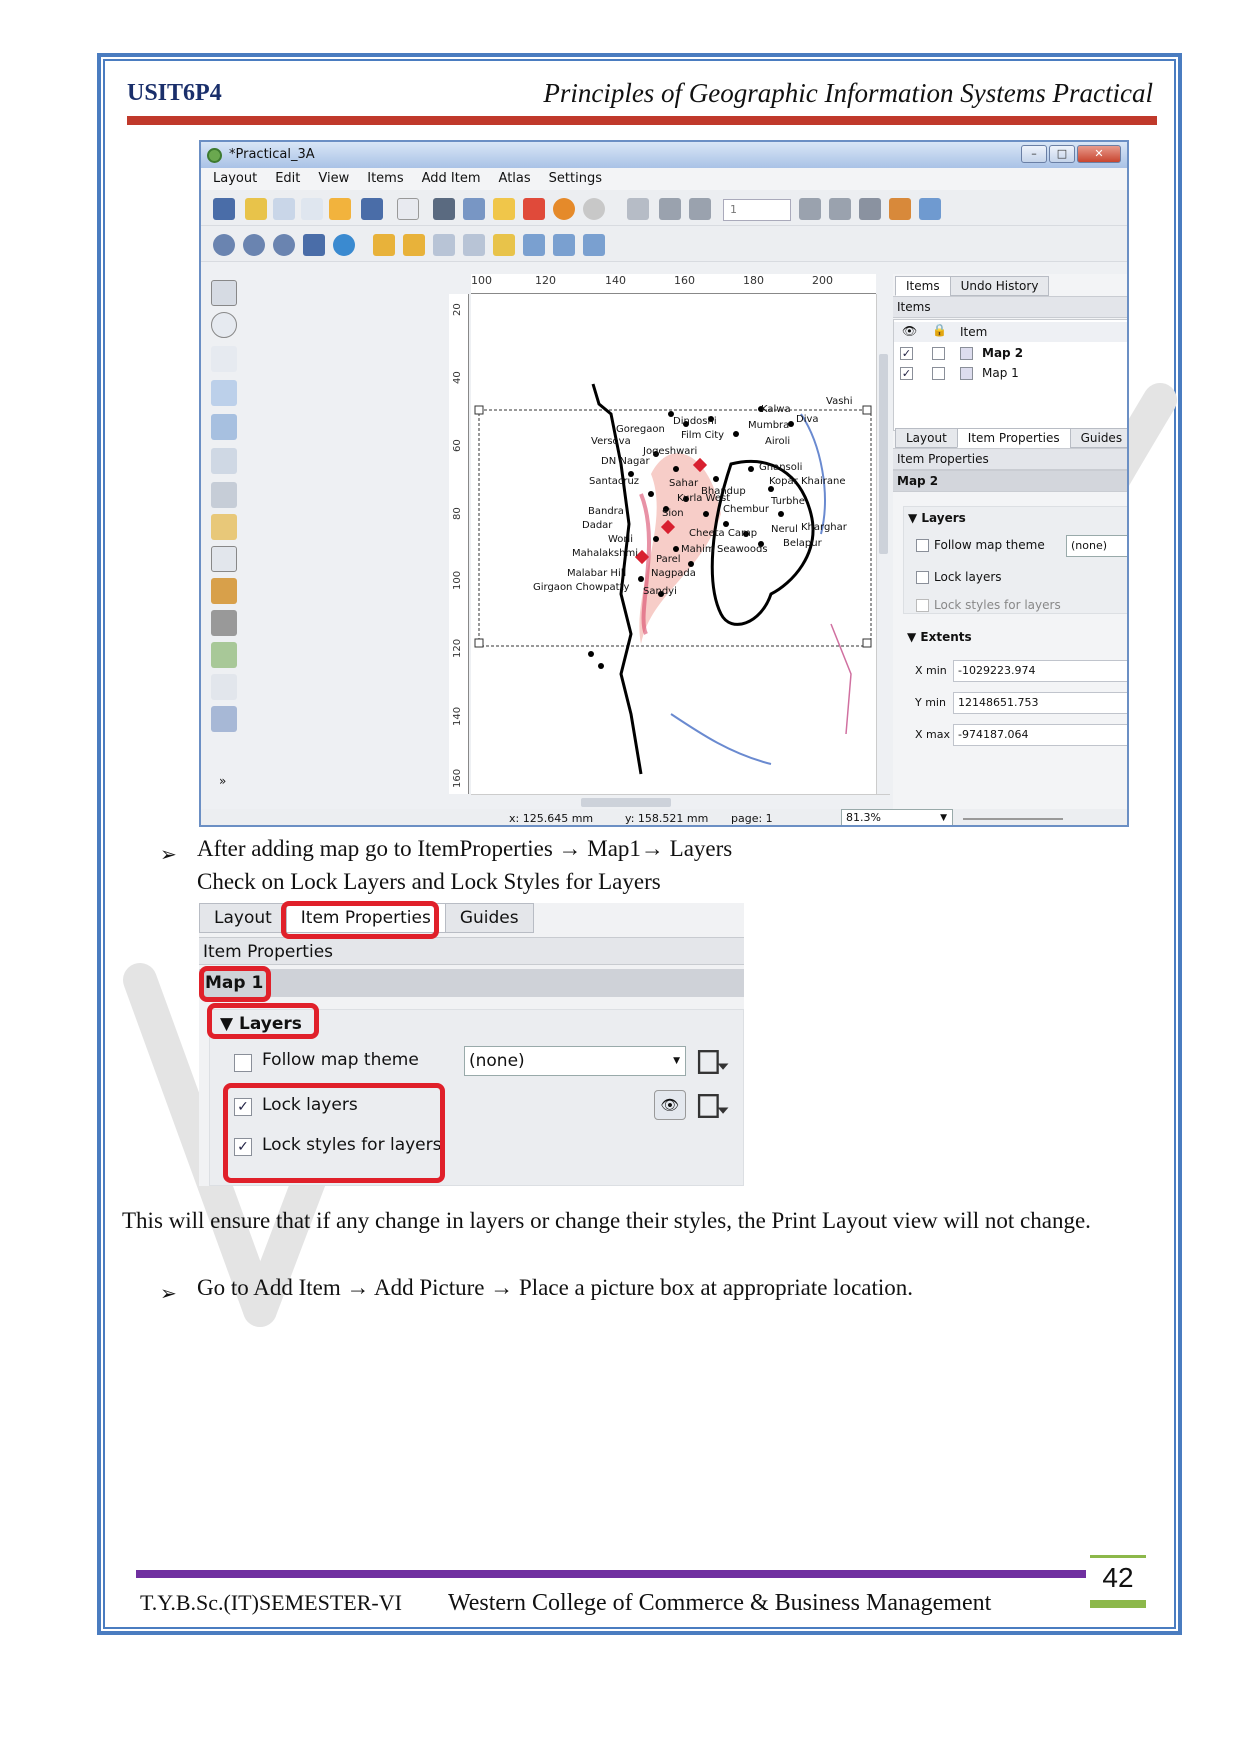 The image size is (1241, 1755). What do you see at coordinates (312, 209) in the screenshot?
I see `layout-manager-icon` at bounding box center [312, 209].